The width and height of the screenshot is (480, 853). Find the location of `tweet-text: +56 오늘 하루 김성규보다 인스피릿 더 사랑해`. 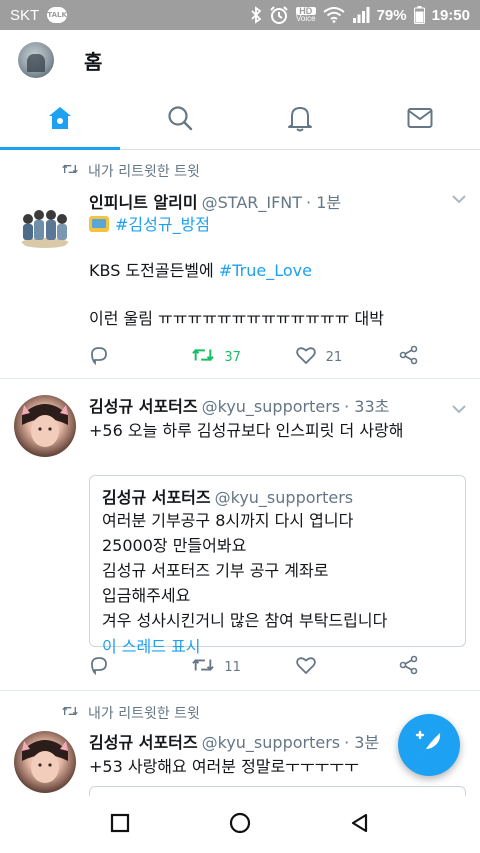

tweet-text: +56 오늘 하루 김성규보다 인스피릿 더 사랑해 is located at coordinates (246, 430).